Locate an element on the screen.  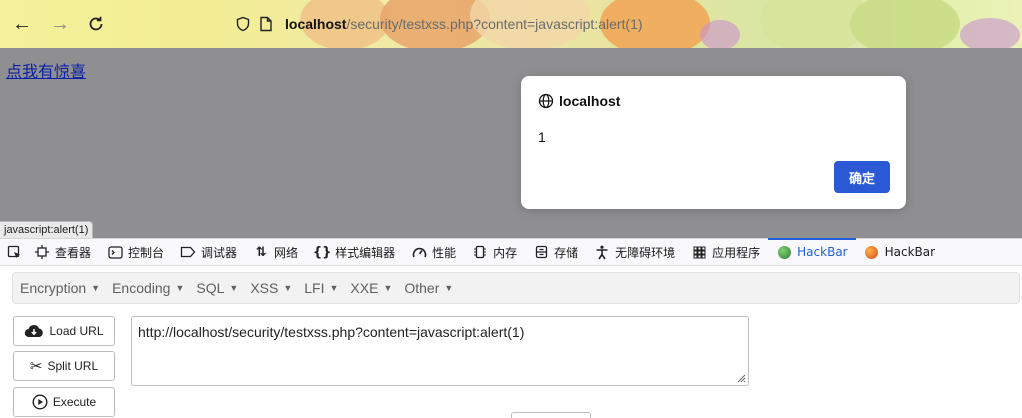
back-arrow-icon: ← is located at coordinates (22, 24).